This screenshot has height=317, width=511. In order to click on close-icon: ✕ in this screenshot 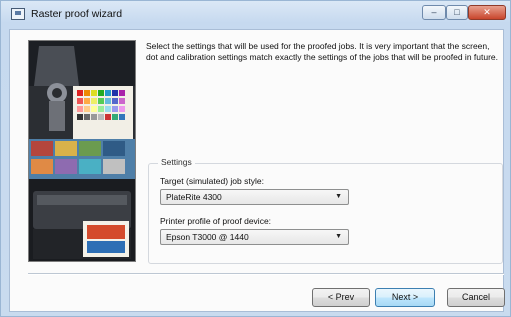, I will do `click(487, 12)`.